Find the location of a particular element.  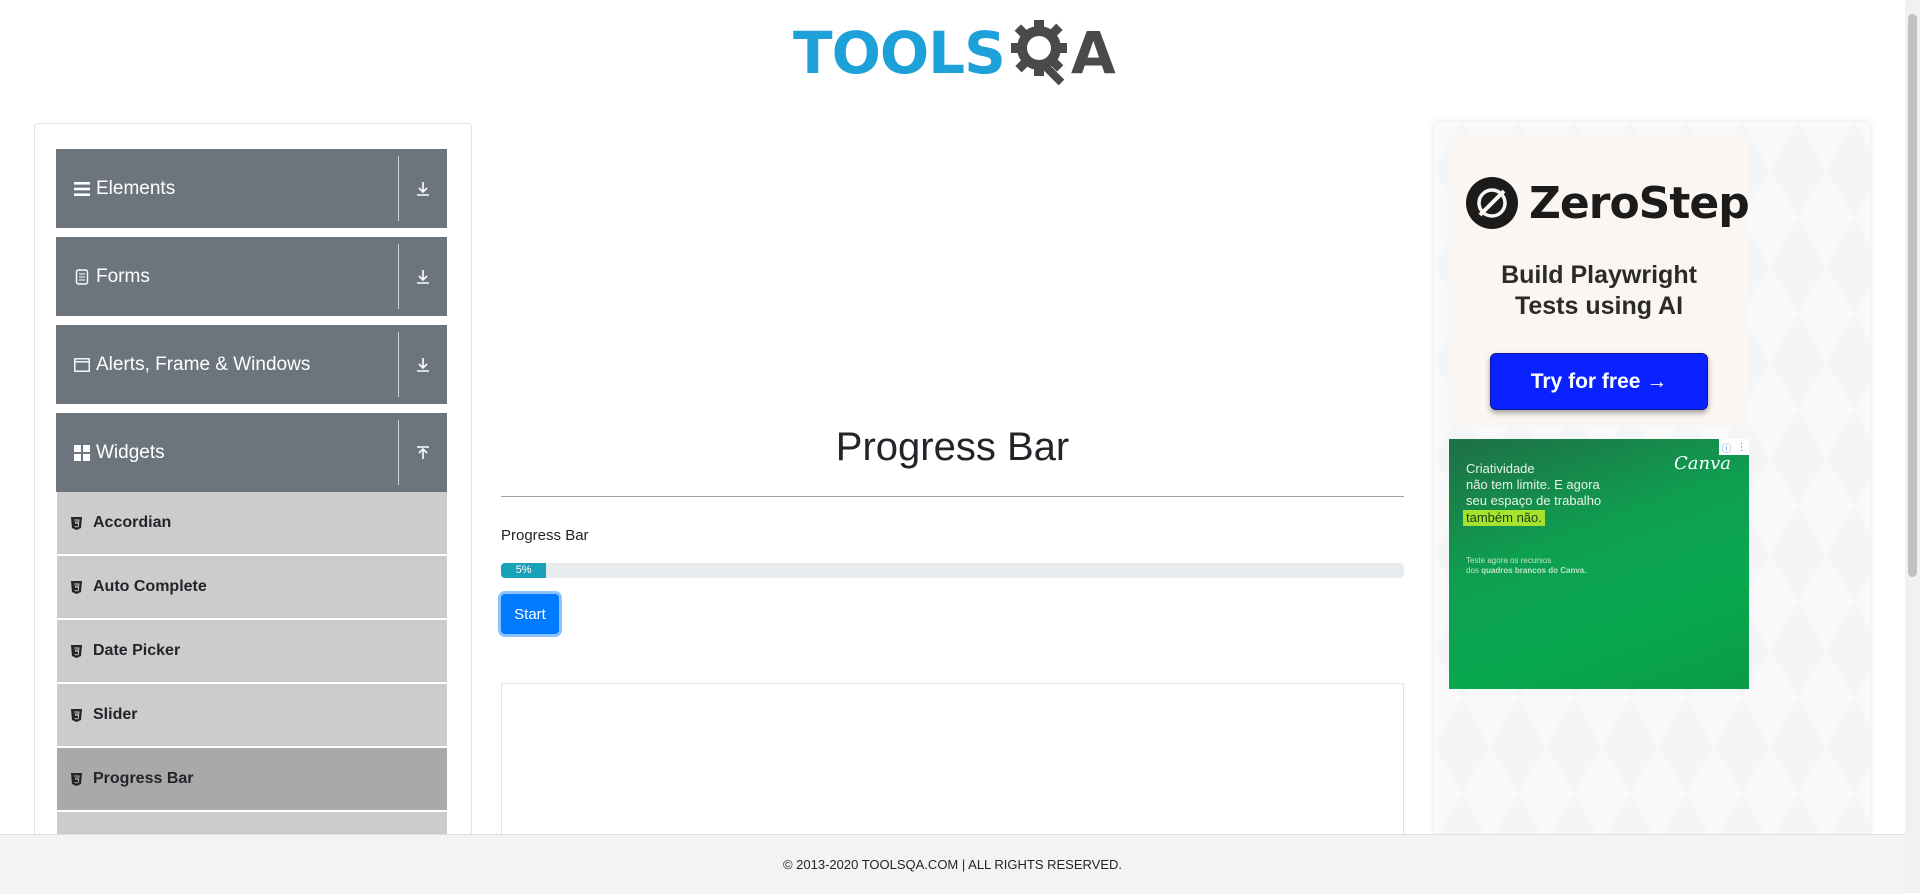

zerostep-brand-name: ZeroStep is located at coordinates (1639, 203).